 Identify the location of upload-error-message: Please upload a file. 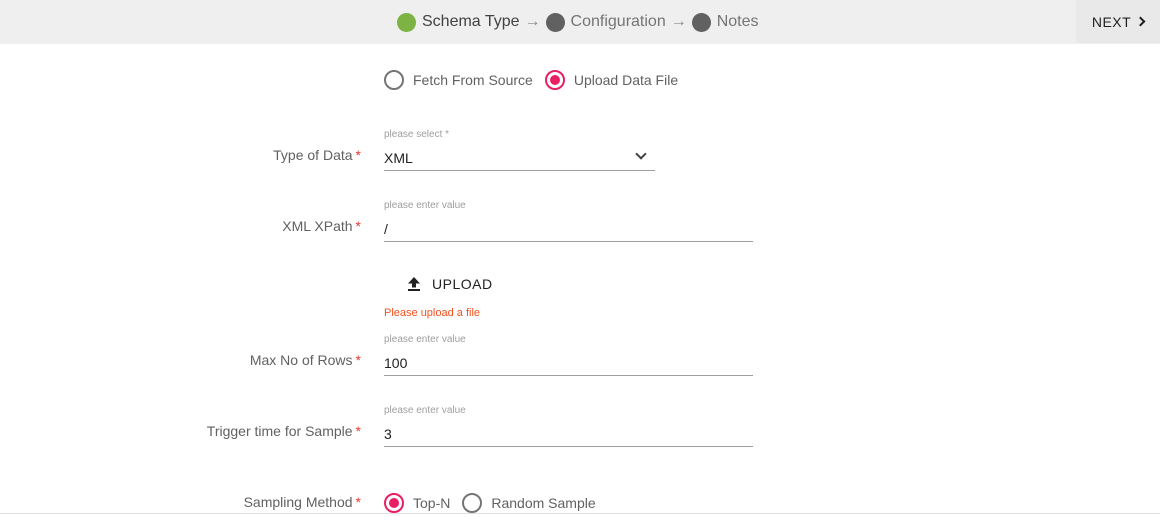
(432, 313).